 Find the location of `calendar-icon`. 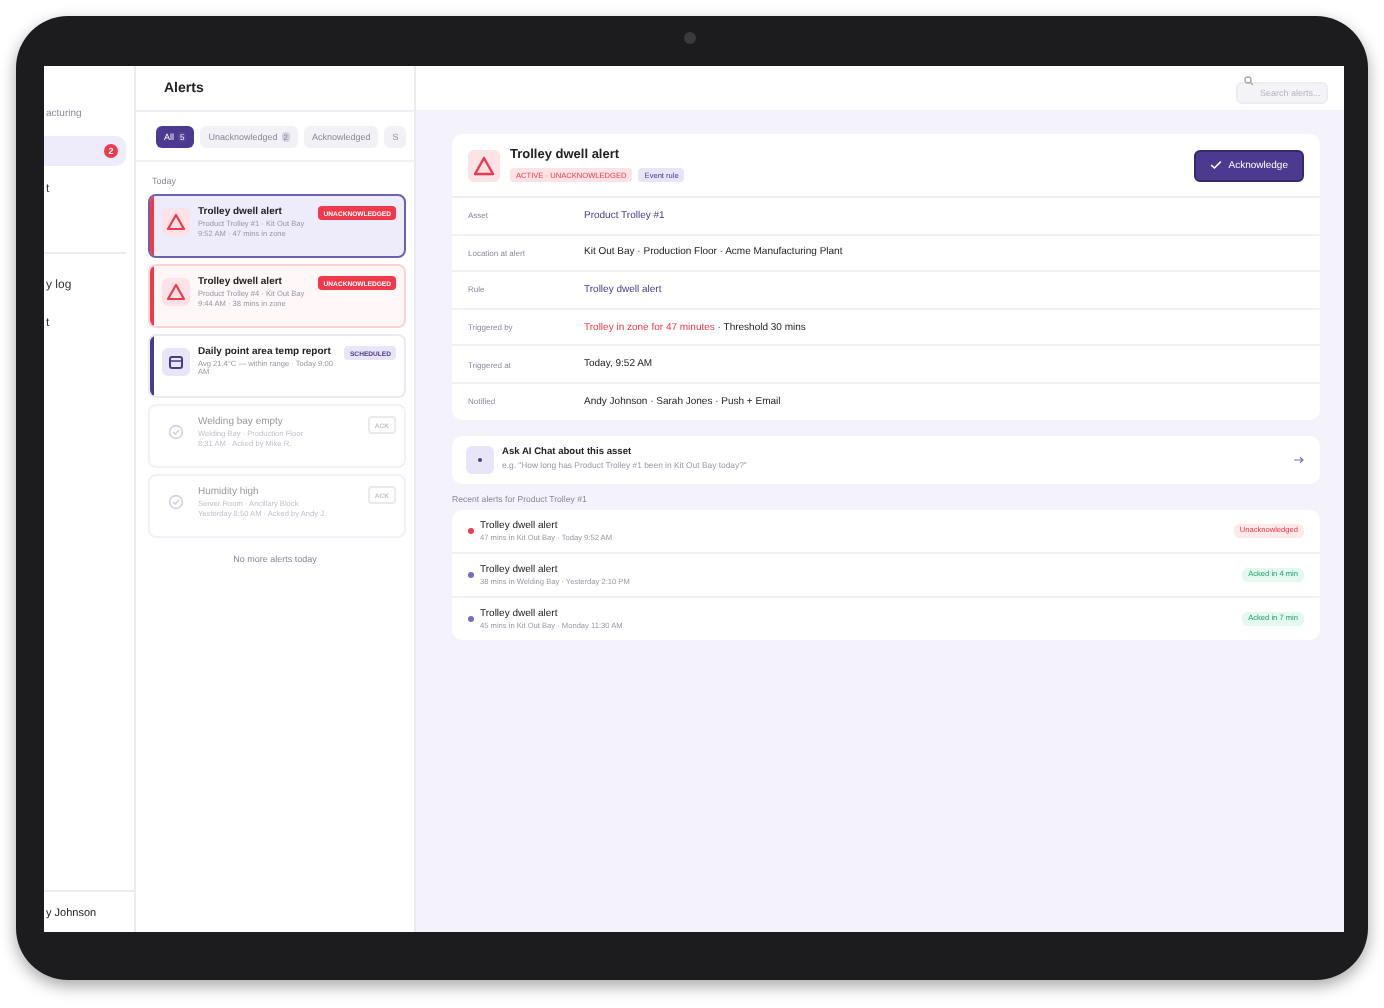

calendar-icon is located at coordinates (176, 362).